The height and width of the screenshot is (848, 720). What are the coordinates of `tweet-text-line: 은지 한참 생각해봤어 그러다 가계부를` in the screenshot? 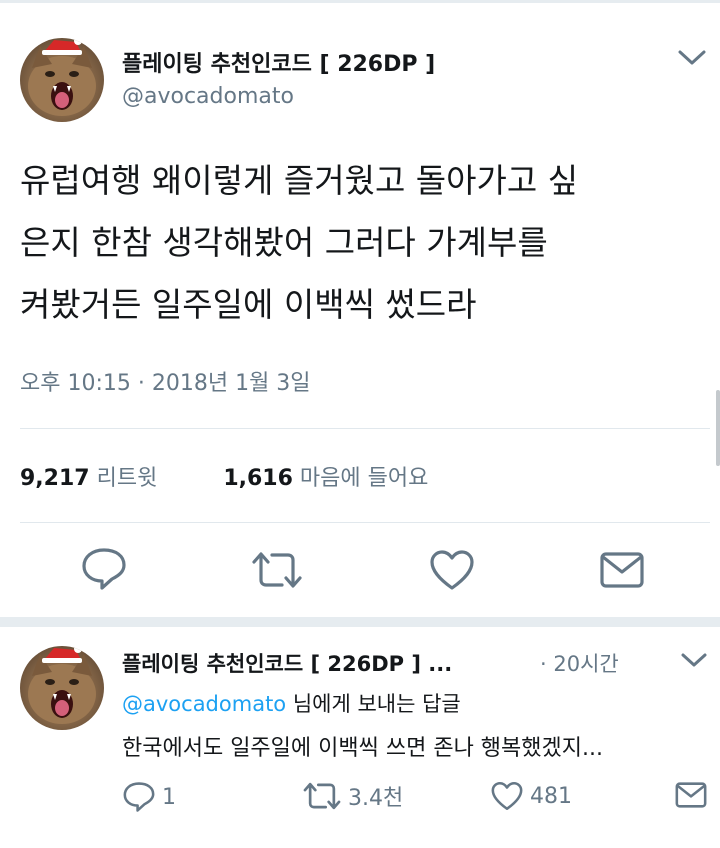 It's located at (284, 242).